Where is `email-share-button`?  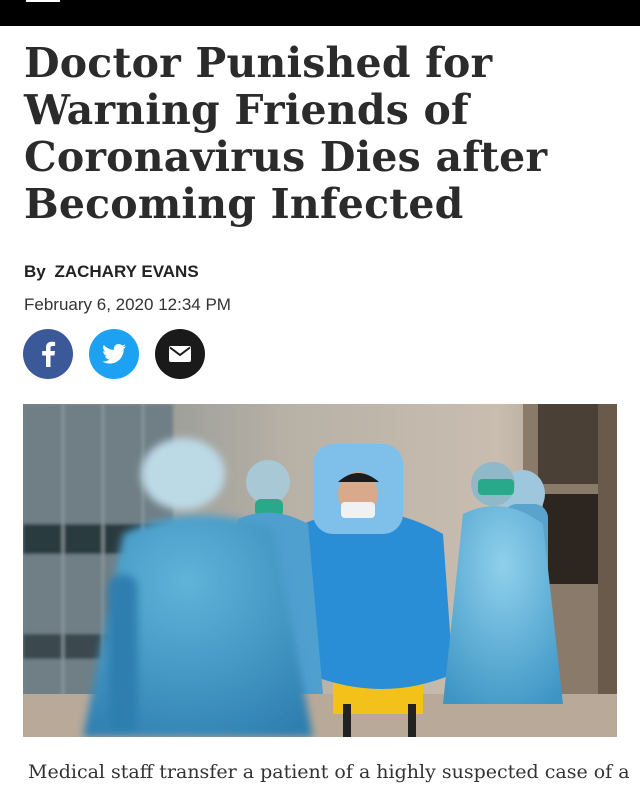
email-share-button is located at coordinates (180, 354).